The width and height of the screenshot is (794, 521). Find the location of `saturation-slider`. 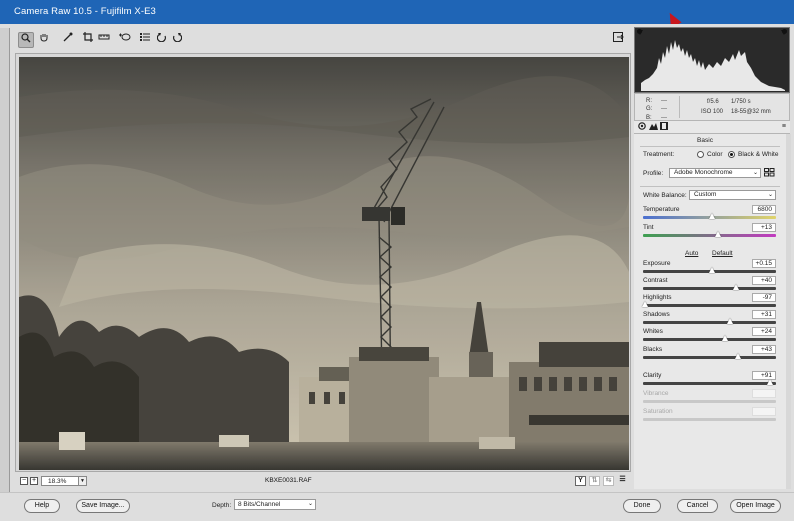

saturation-slider is located at coordinates (709, 419).